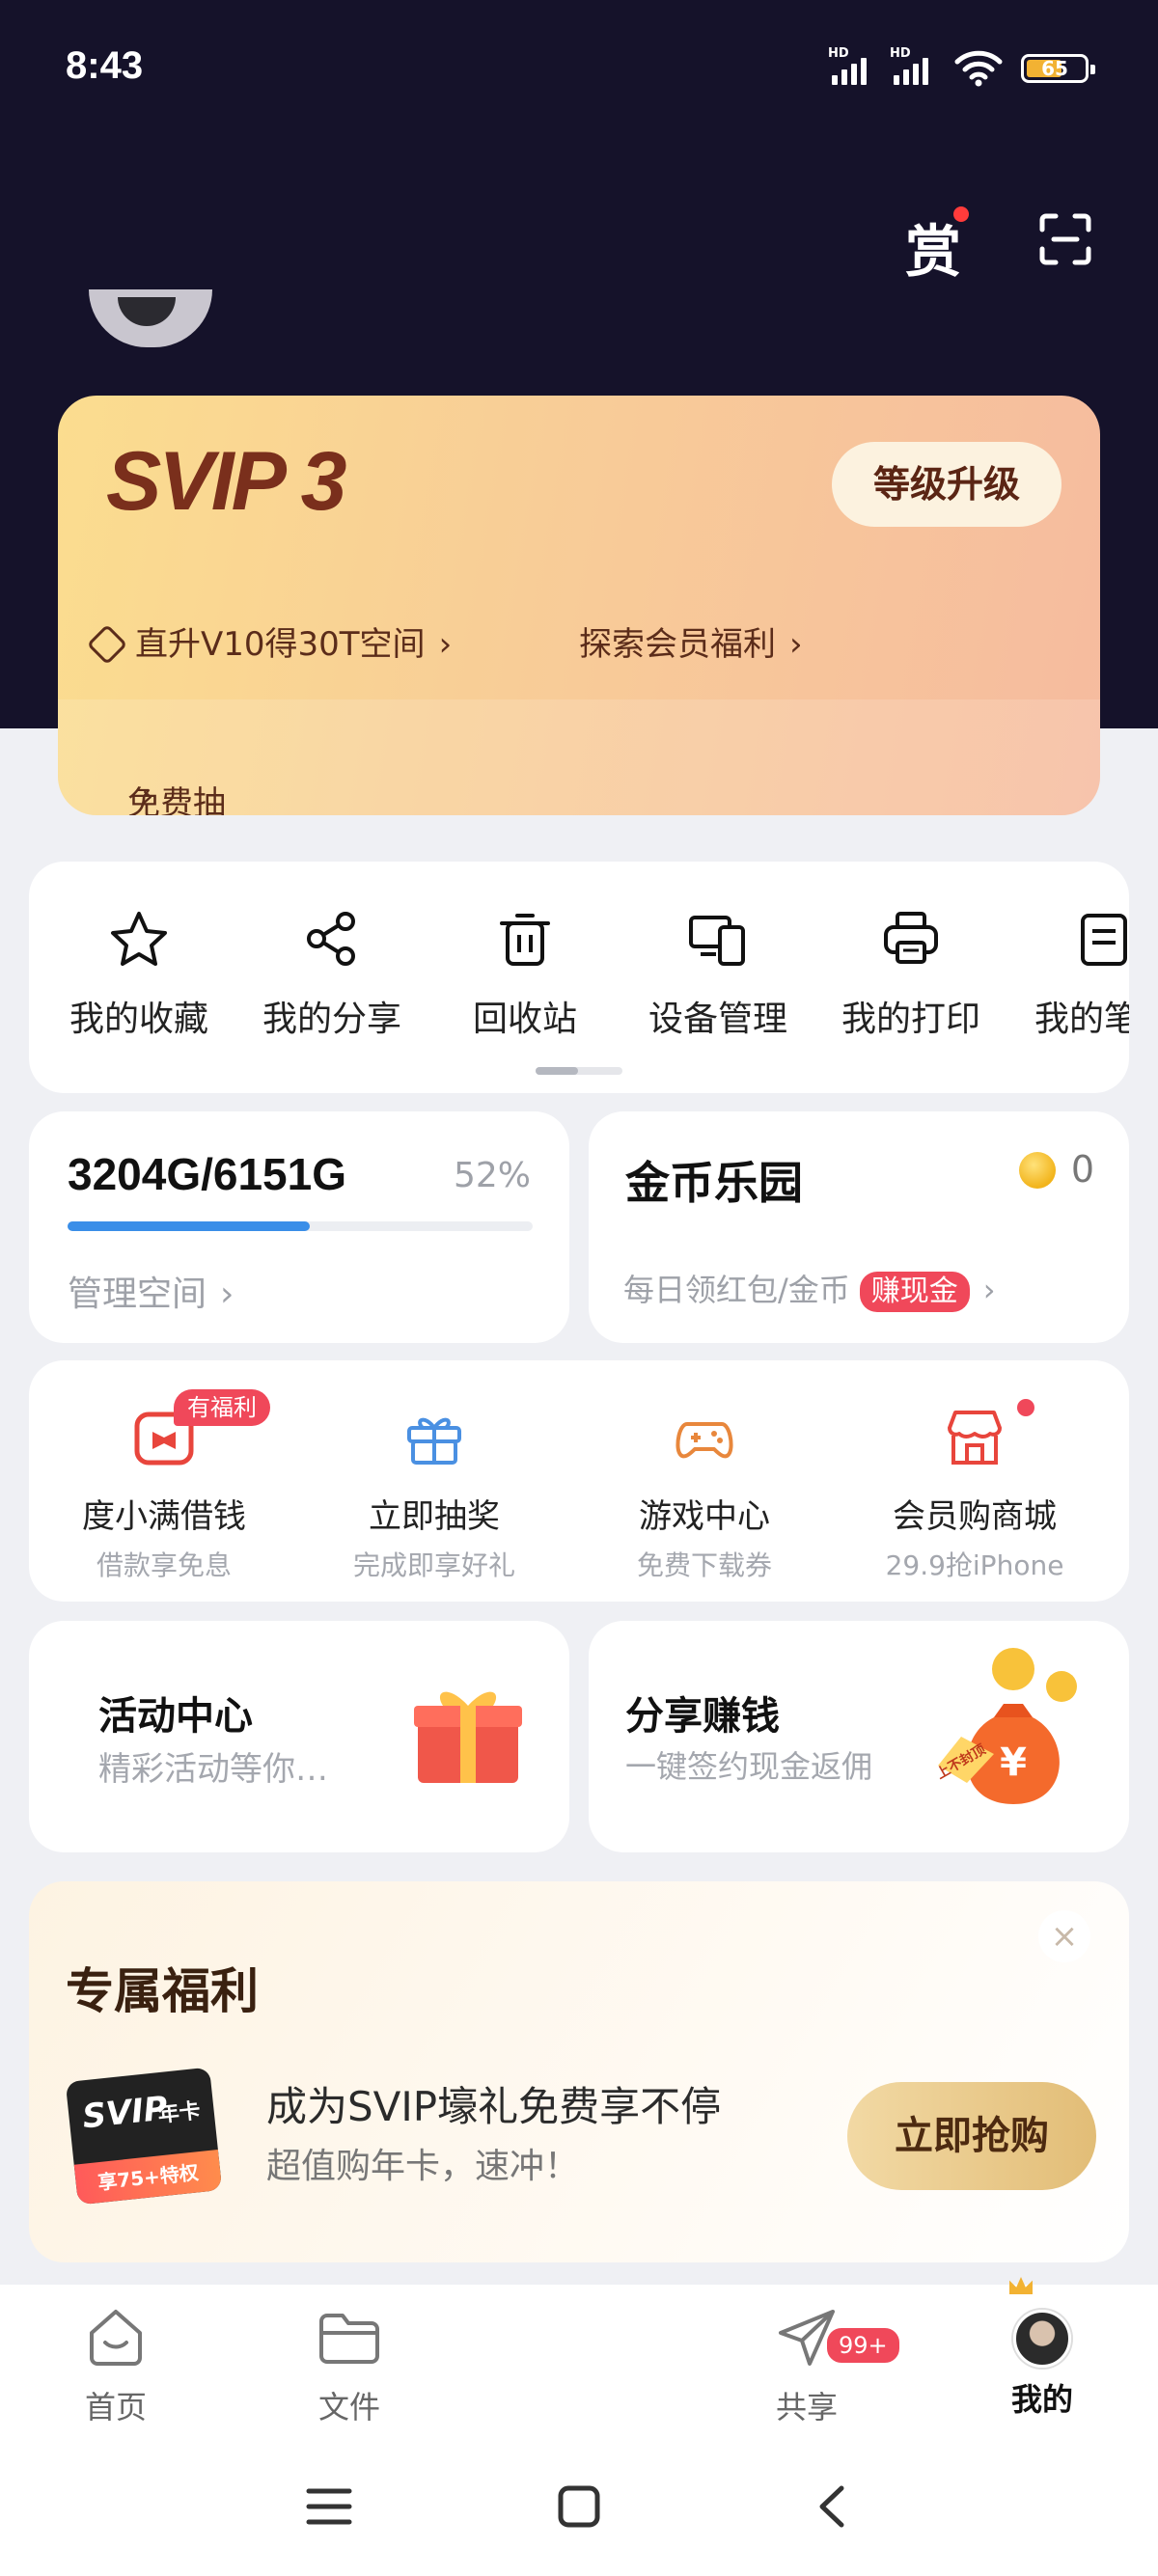 This screenshot has height=2576, width=1158. Describe the element at coordinates (947, 485) in the screenshot. I see `upgrade-level-button: 等级升级` at that location.